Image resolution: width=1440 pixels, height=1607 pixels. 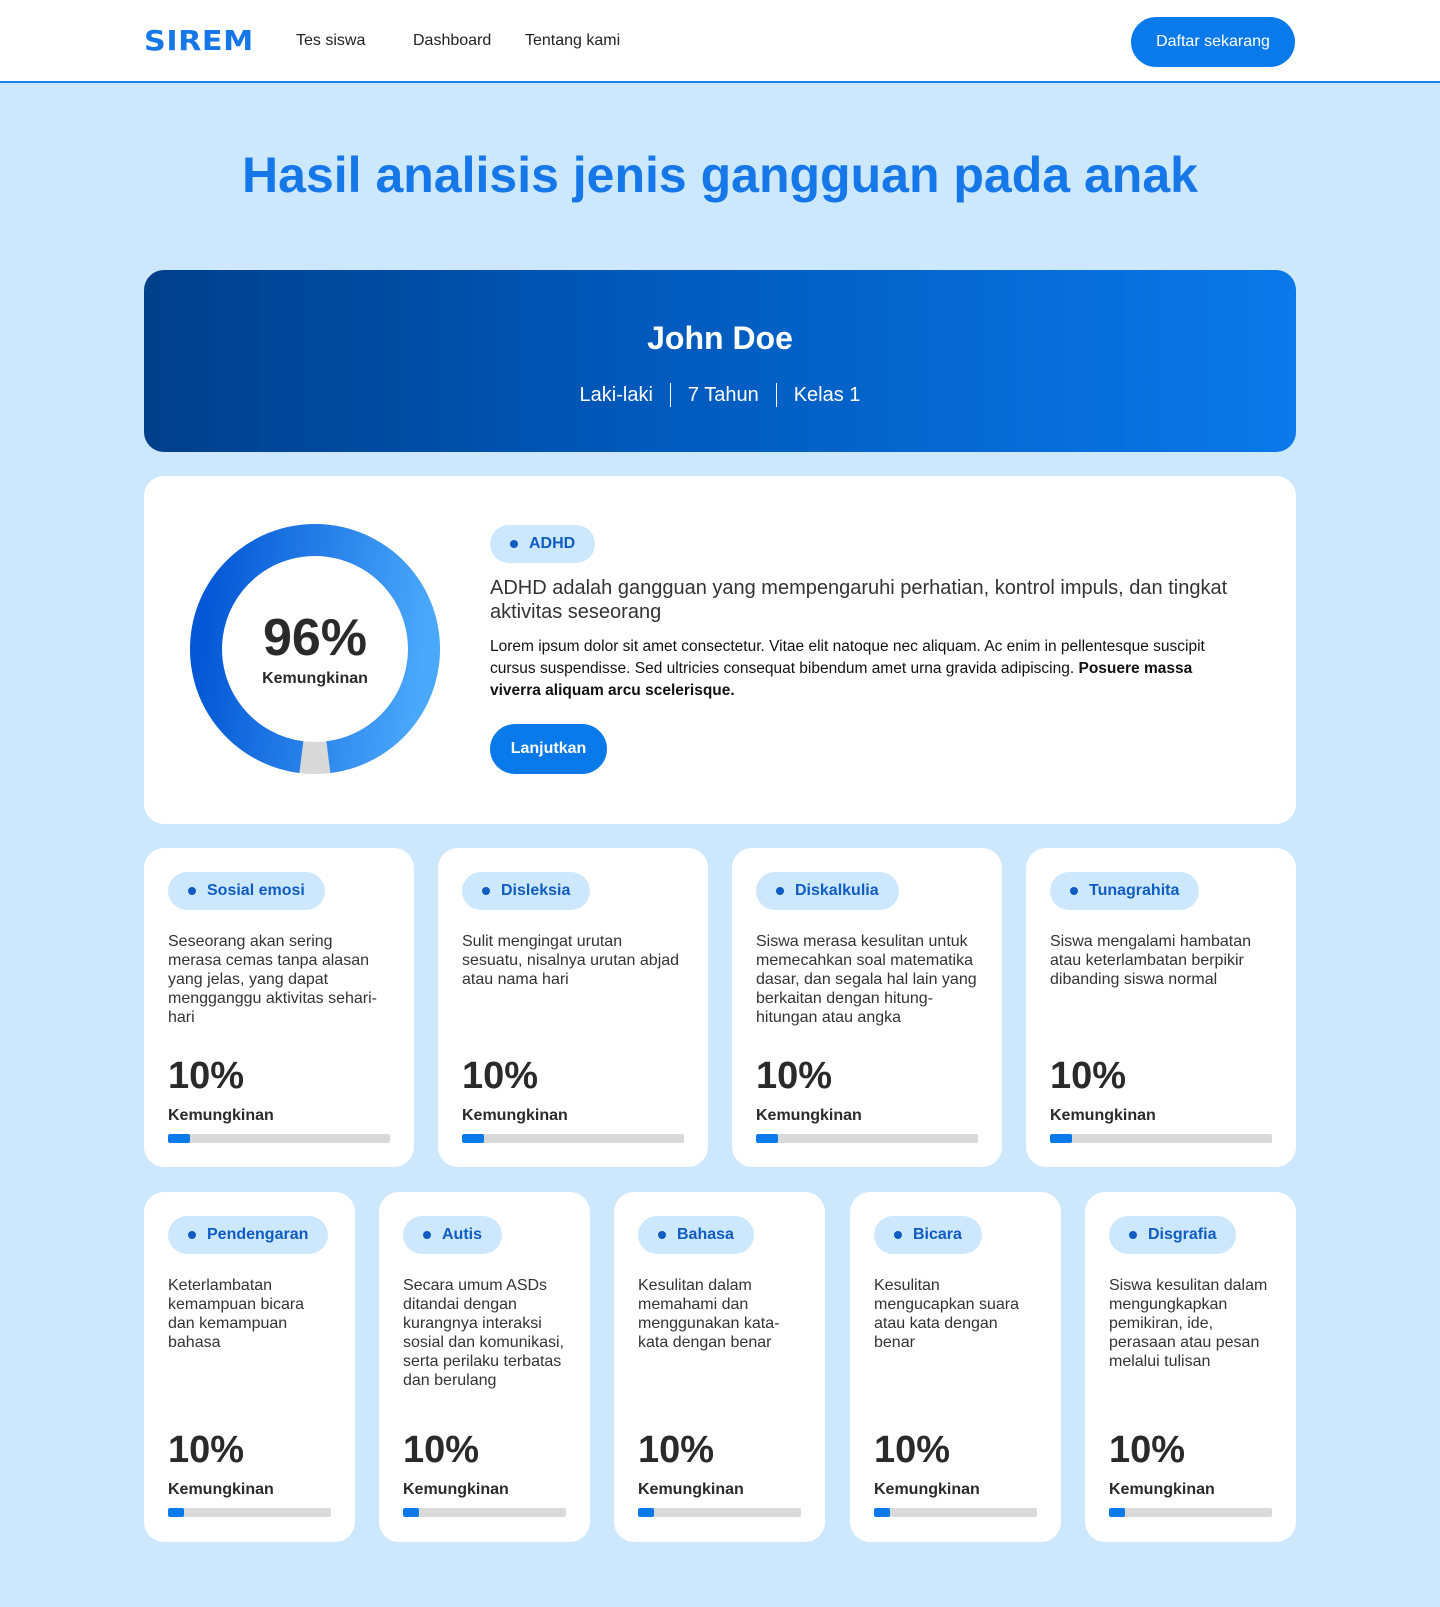 I want to click on student-name: John Doe, so click(x=720, y=338).